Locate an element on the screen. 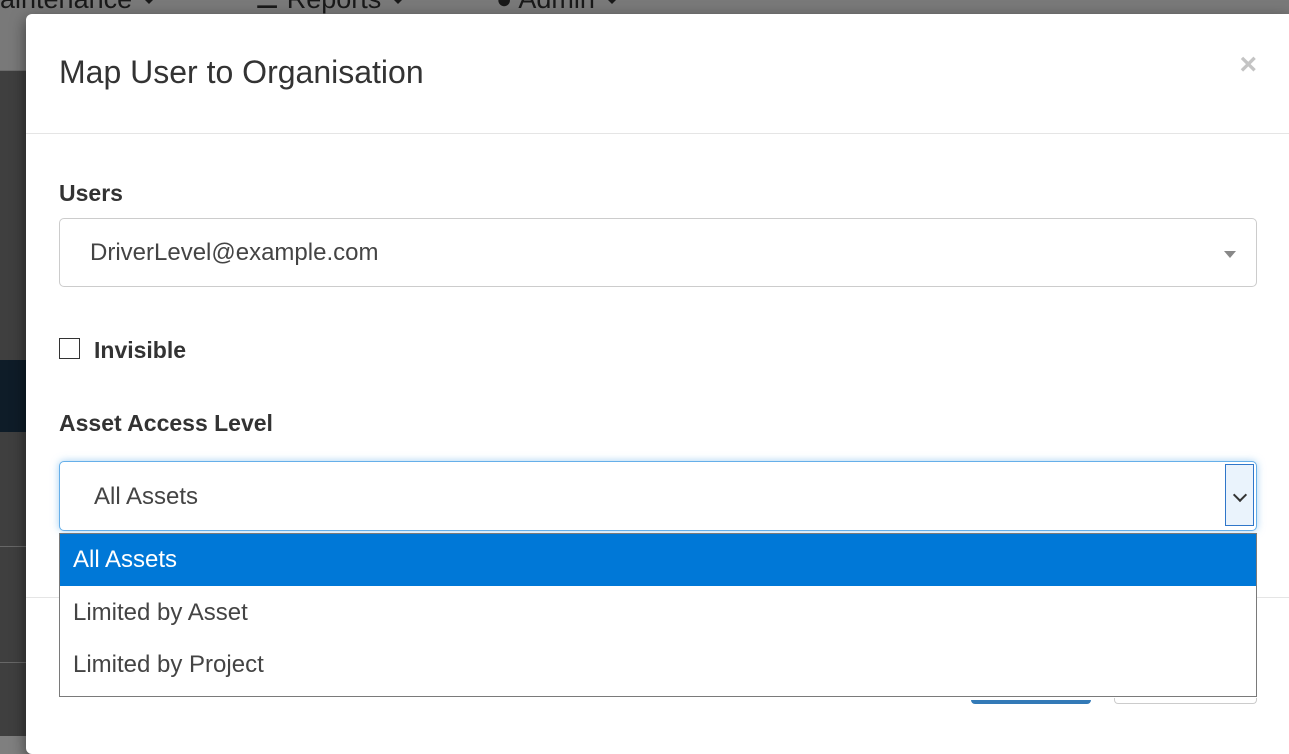 The width and height of the screenshot is (1289, 754). asset-access-level-value: All Assets is located at coordinates (146, 496).